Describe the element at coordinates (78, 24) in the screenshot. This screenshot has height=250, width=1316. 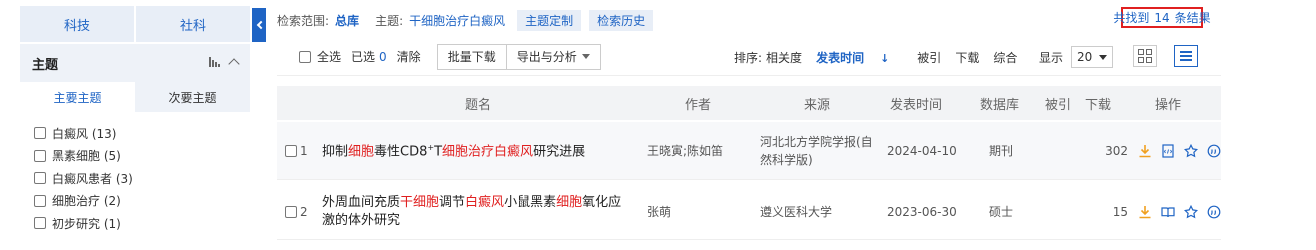
I see `tab-science-tech: 科技` at that location.